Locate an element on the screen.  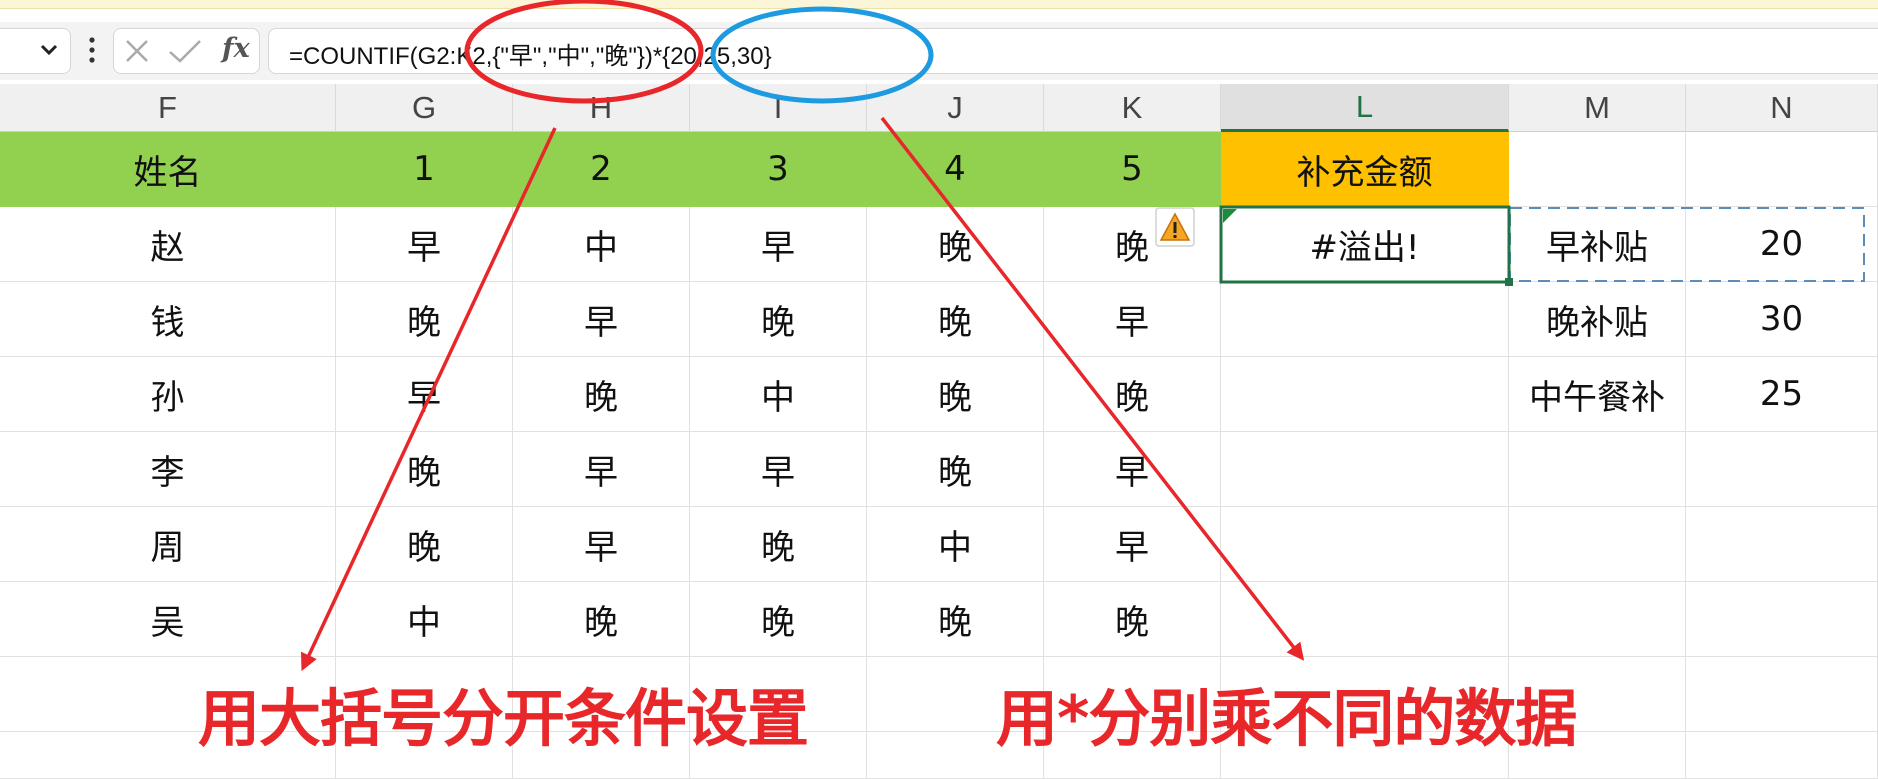
header-cell-day2: 2 is located at coordinates (601, 169).